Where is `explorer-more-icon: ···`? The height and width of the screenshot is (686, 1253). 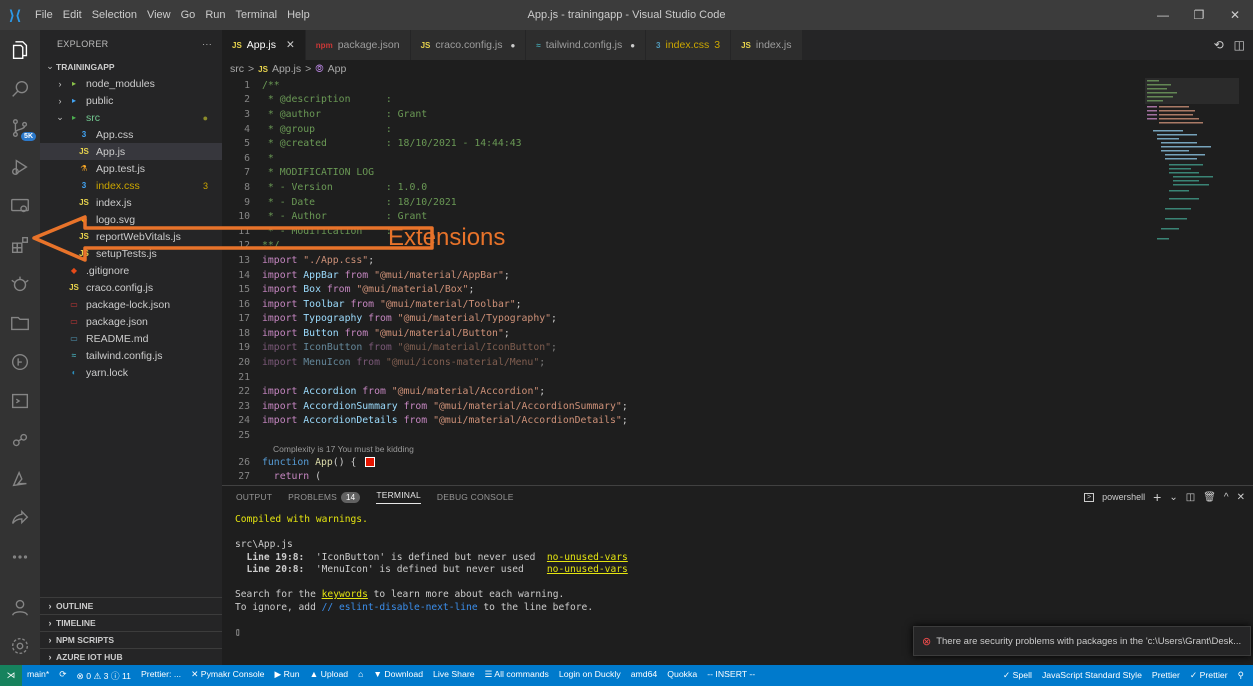
explorer-more-icon: ··· is located at coordinates (207, 44).